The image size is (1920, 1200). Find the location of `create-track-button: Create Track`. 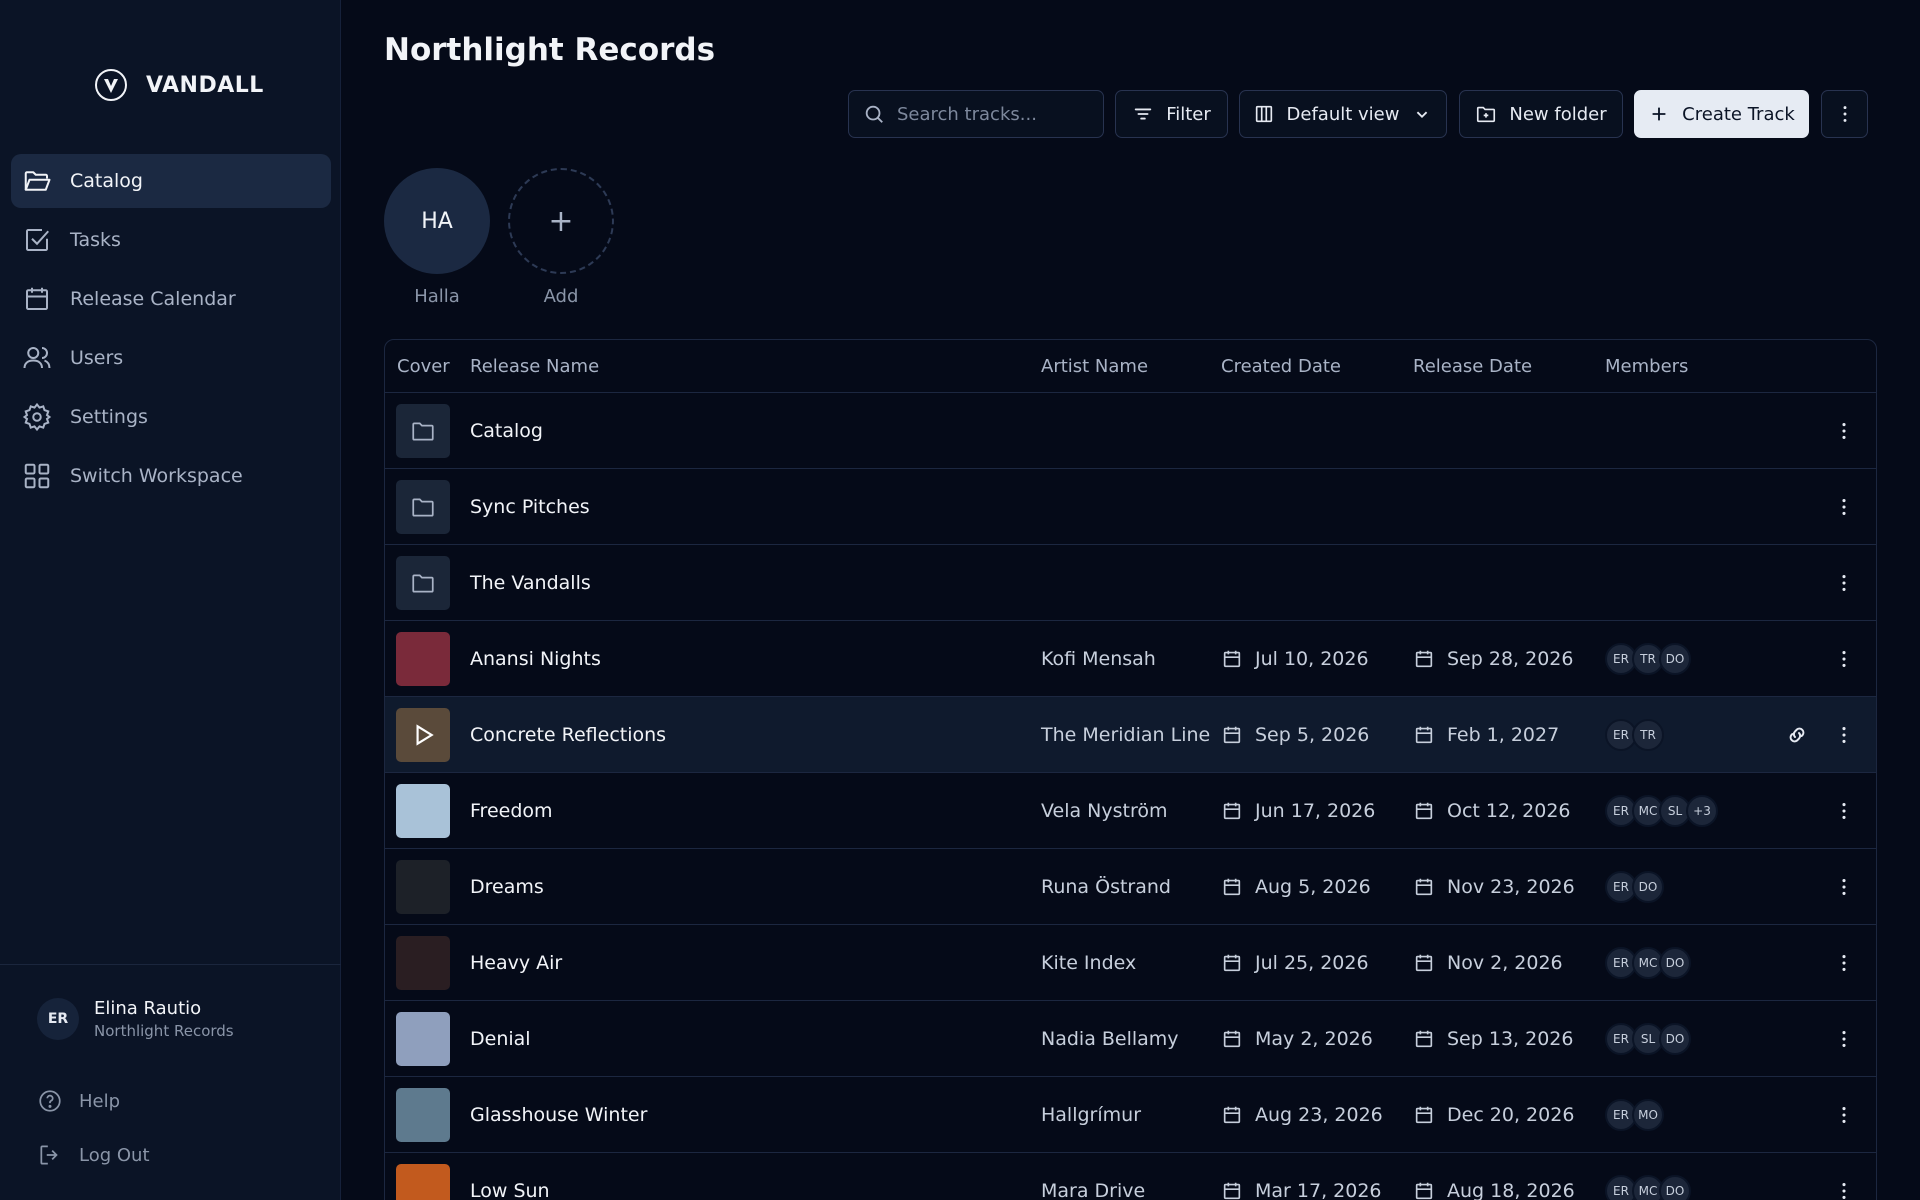

create-track-button: Create Track is located at coordinates (1721, 114).